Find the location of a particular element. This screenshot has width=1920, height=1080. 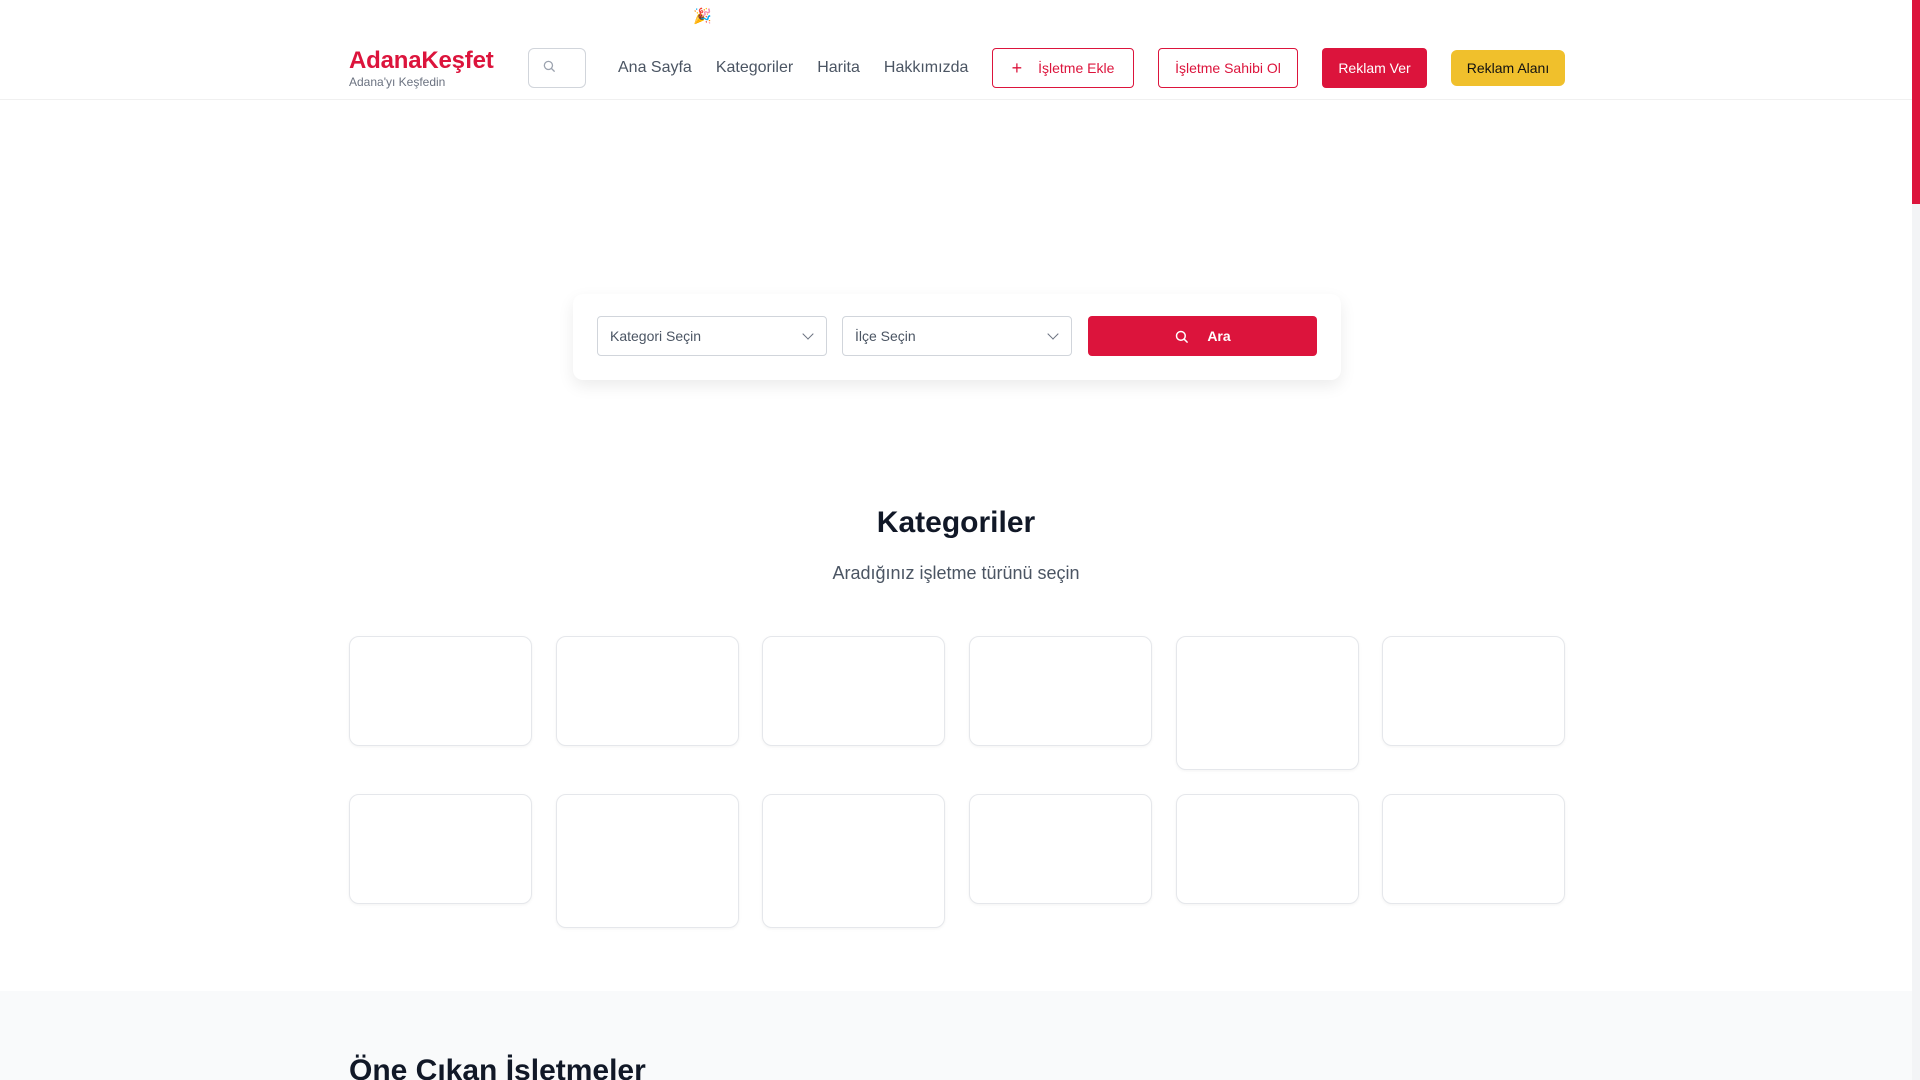

search-submit-button: Ara is located at coordinates (1202, 336).